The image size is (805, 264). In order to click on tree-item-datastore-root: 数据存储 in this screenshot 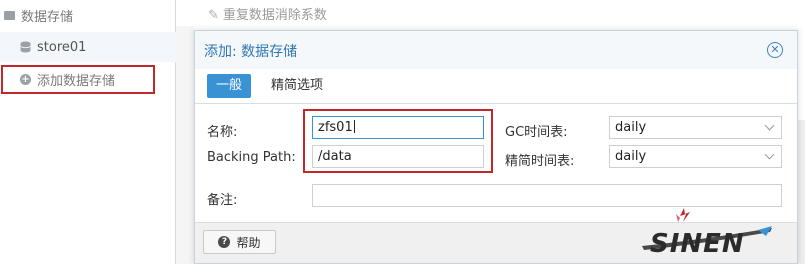, I will do `click(89, 15)`.